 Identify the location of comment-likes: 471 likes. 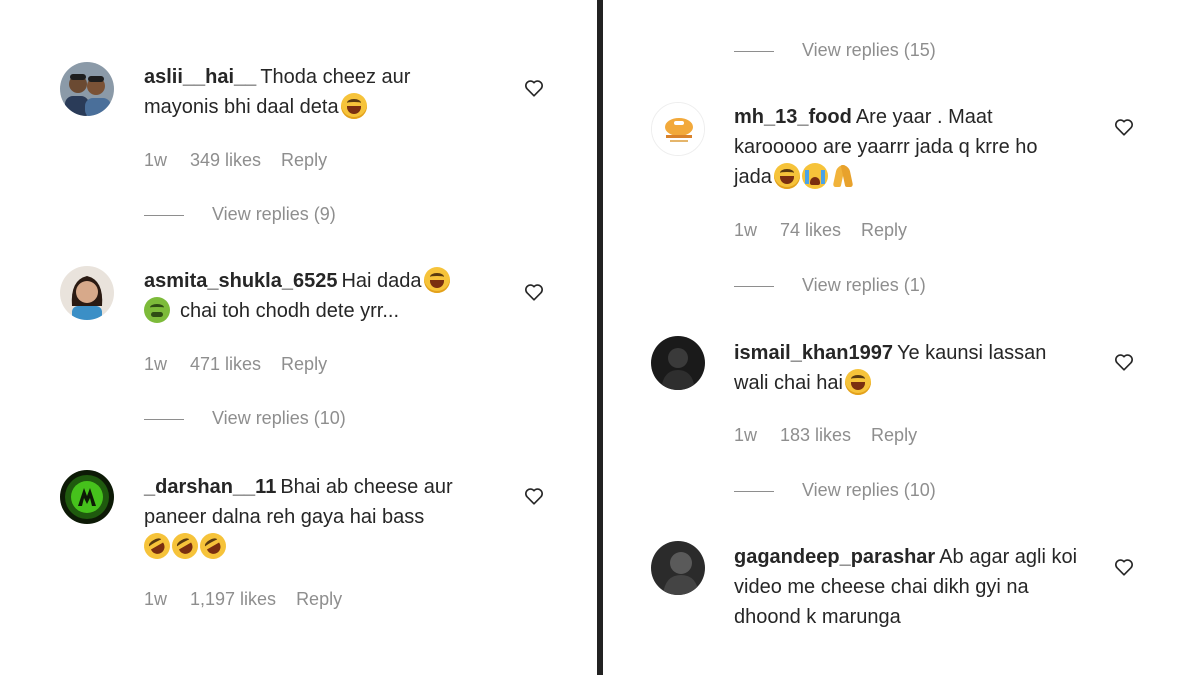
(225, 364).